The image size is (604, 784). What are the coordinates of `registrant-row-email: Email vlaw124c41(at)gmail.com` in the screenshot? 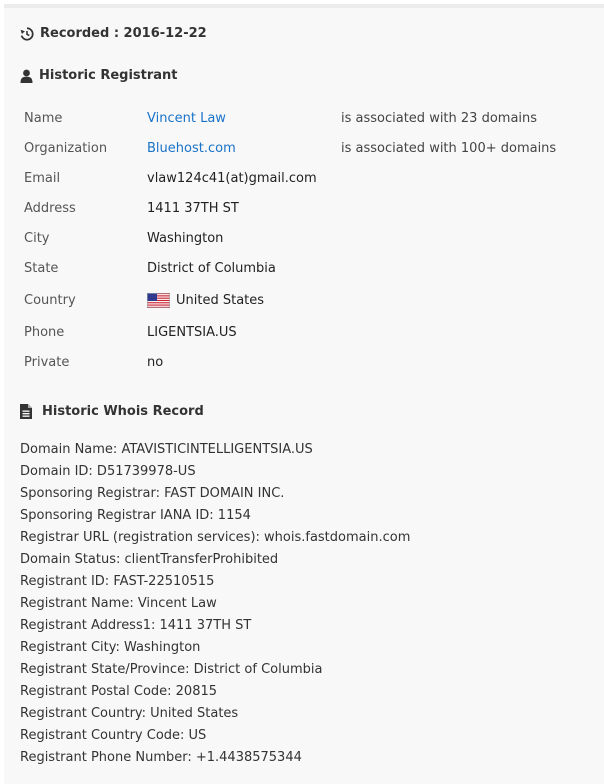 It's located at (309, 178).